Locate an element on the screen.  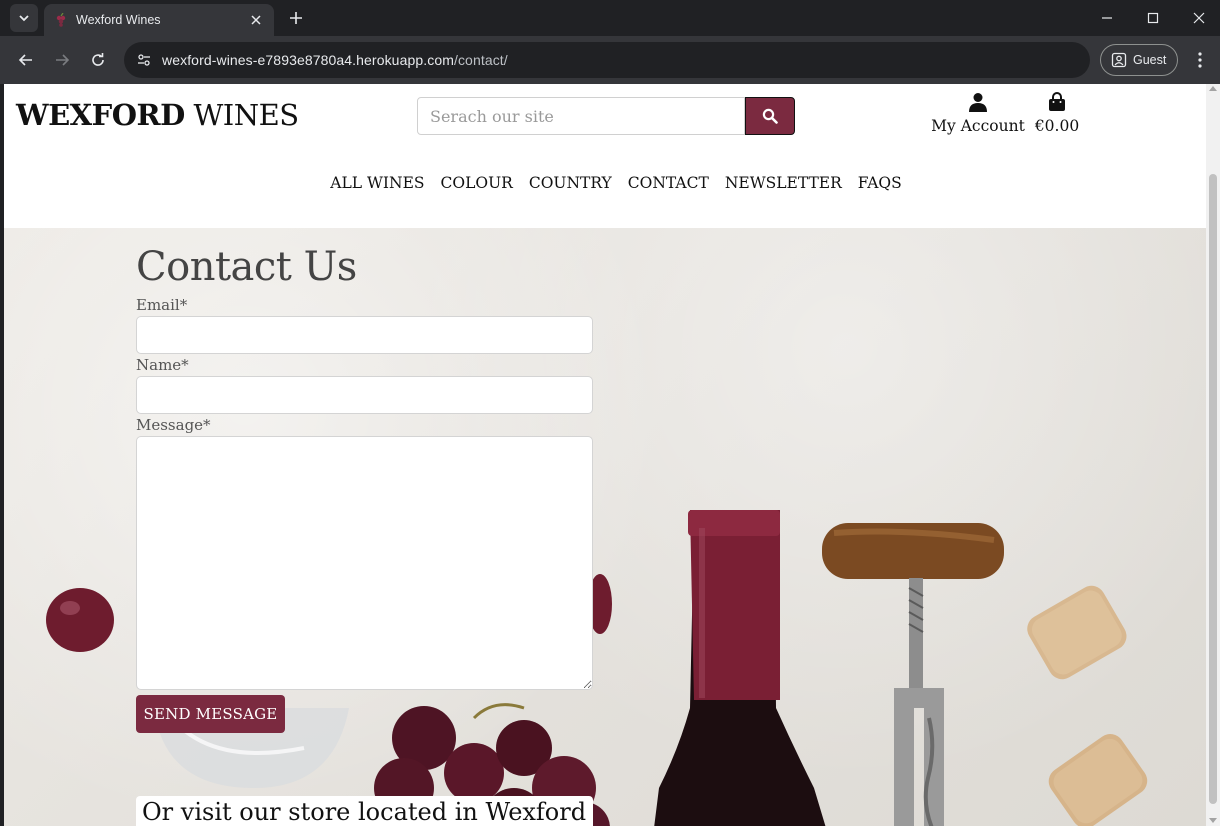
tab-search-button is located at coordinates (24, 18).